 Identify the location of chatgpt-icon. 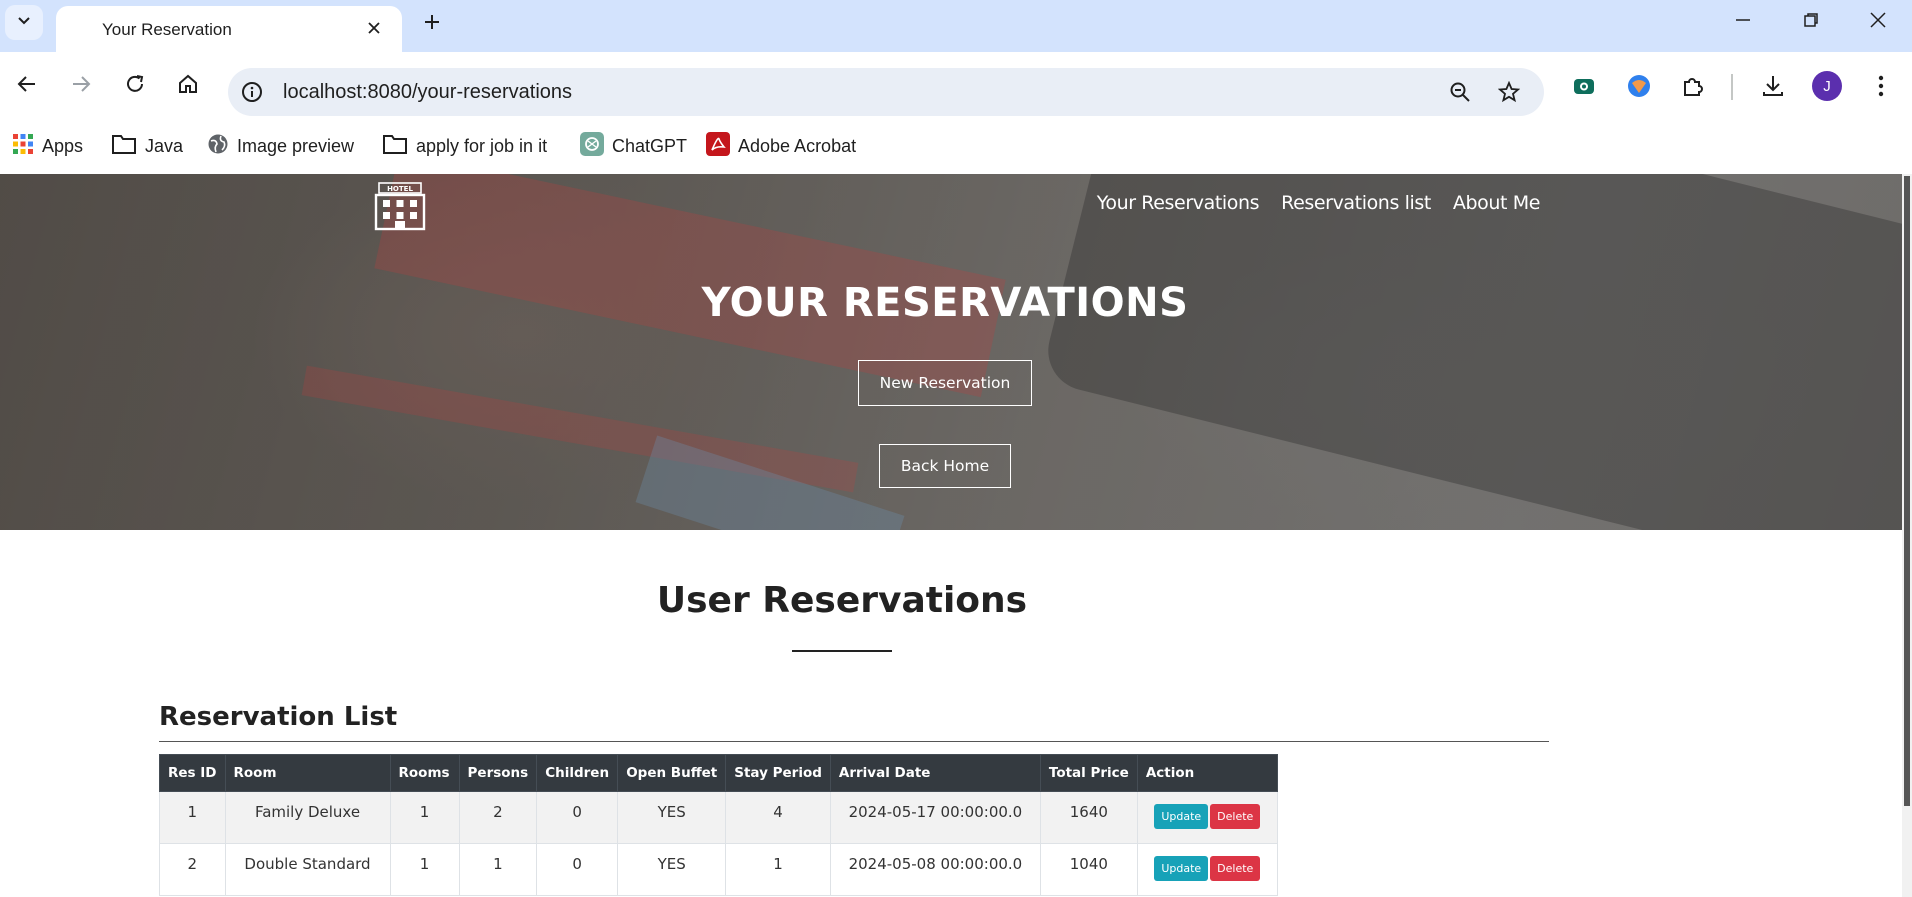
(592, 146).